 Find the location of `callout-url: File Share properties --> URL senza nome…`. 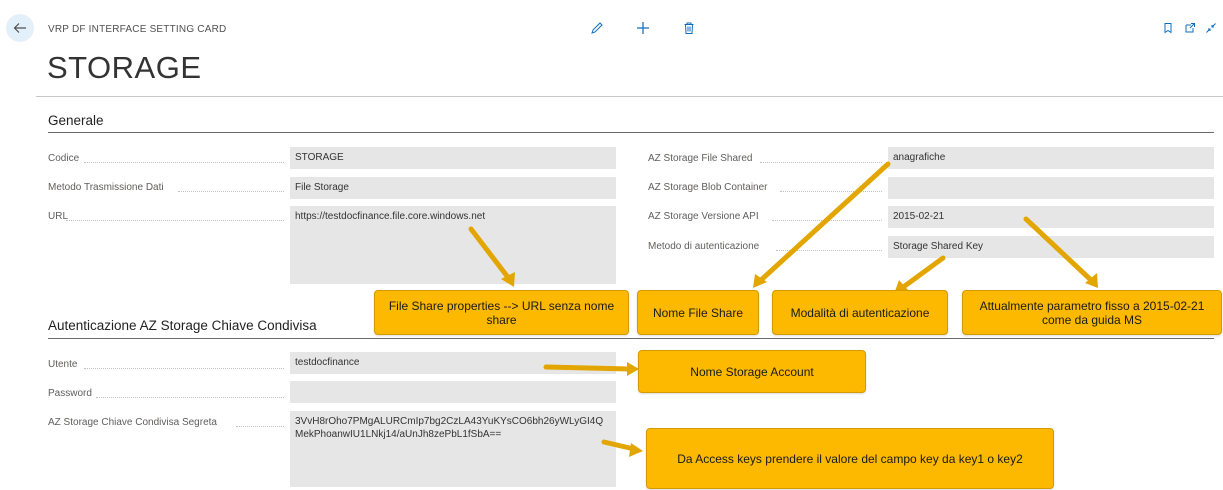

callout-url: File Share properties --> URL senza nome… is located at coordinates (501, 312).